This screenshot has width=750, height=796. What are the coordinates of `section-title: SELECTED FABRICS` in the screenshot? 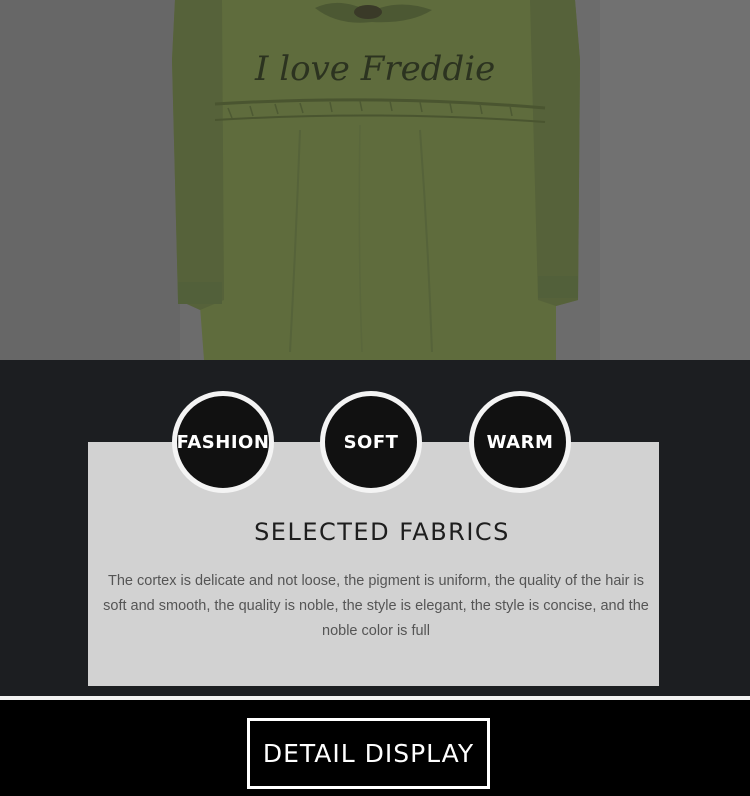 It's located at (382, 532).